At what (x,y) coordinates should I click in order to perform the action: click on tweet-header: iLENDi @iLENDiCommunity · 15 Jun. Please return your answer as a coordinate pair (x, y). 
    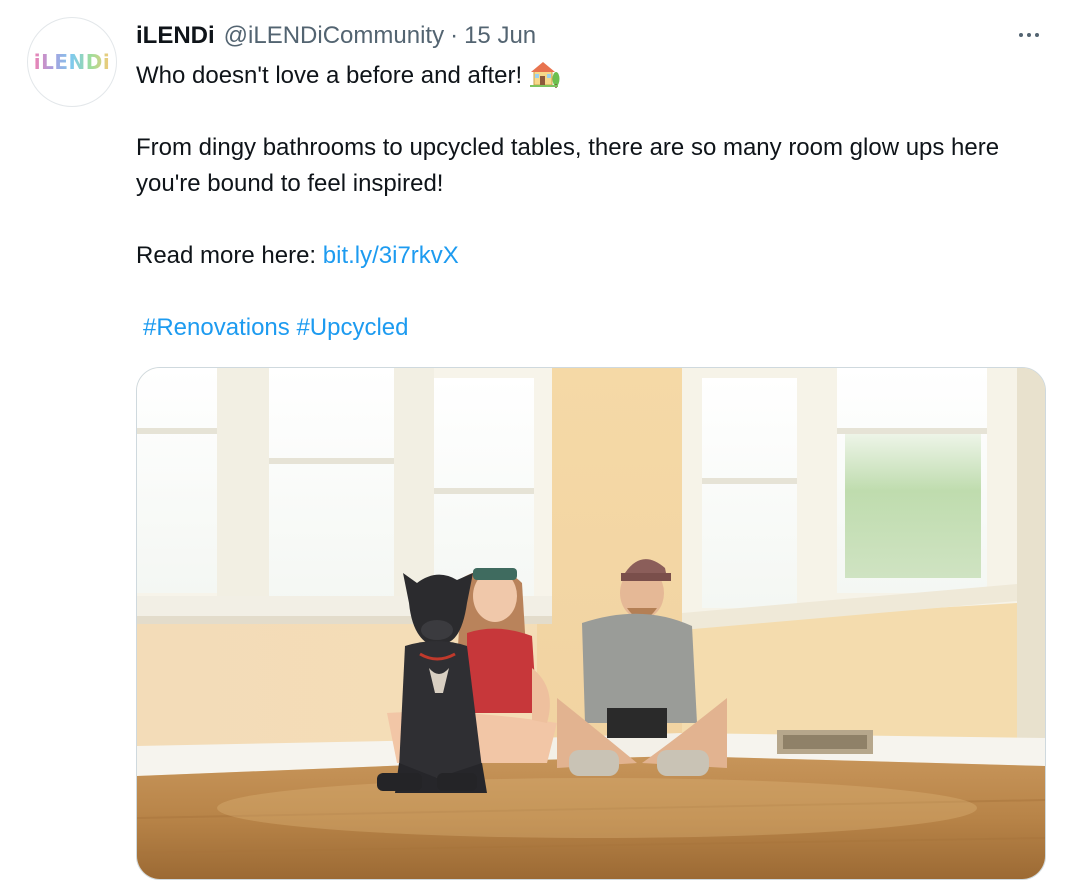
    Looking at the image, I should click on (336, 36).